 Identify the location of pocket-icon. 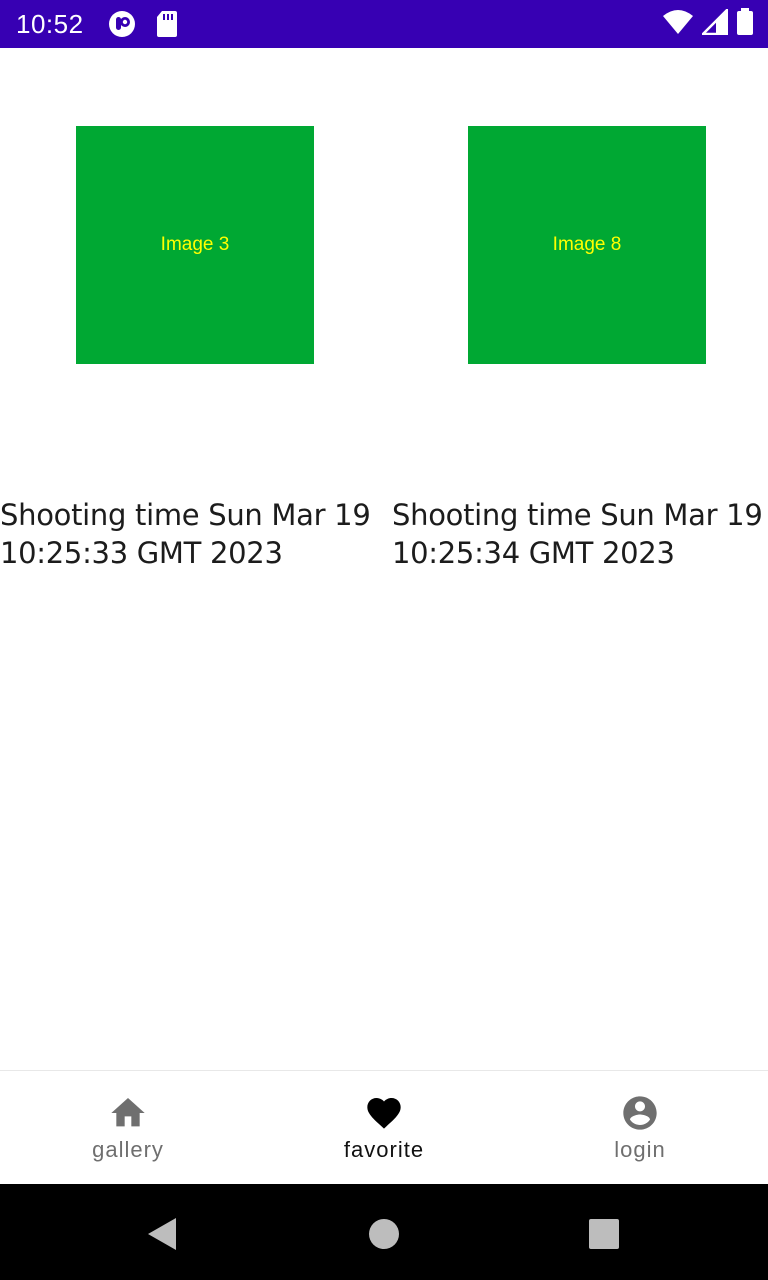
(122, 24).